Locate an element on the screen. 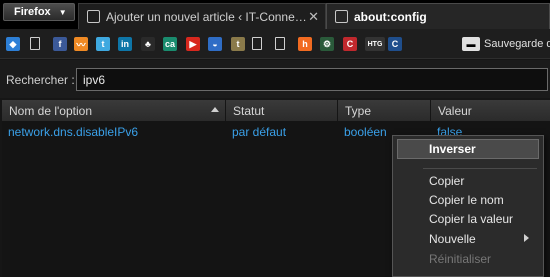  menu-separator is located at coordinates (480, 168).